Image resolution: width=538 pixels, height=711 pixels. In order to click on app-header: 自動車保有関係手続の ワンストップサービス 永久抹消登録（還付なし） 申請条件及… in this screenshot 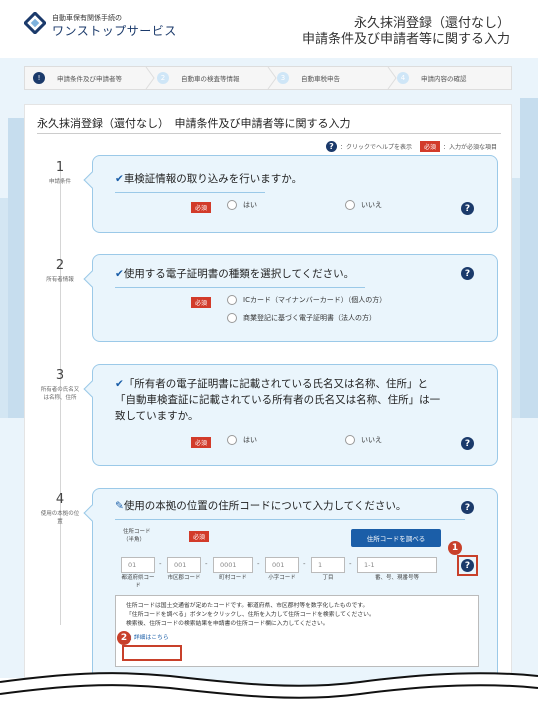, I will do `click(269, 29)`.